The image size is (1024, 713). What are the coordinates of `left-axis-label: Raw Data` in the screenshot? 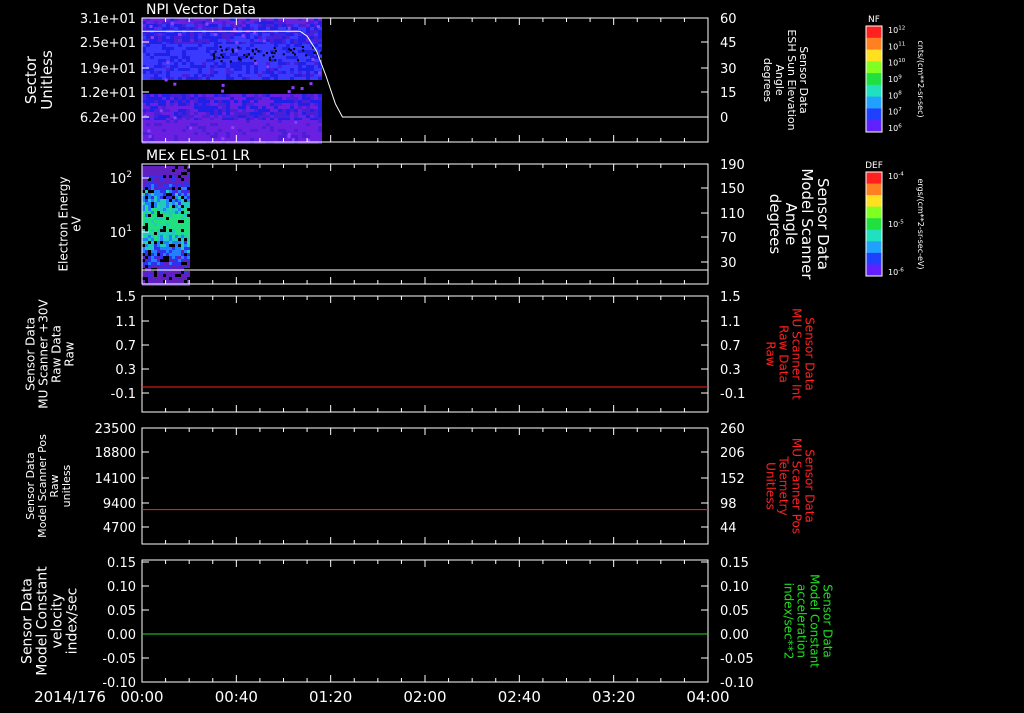 It's located at (57, 354).